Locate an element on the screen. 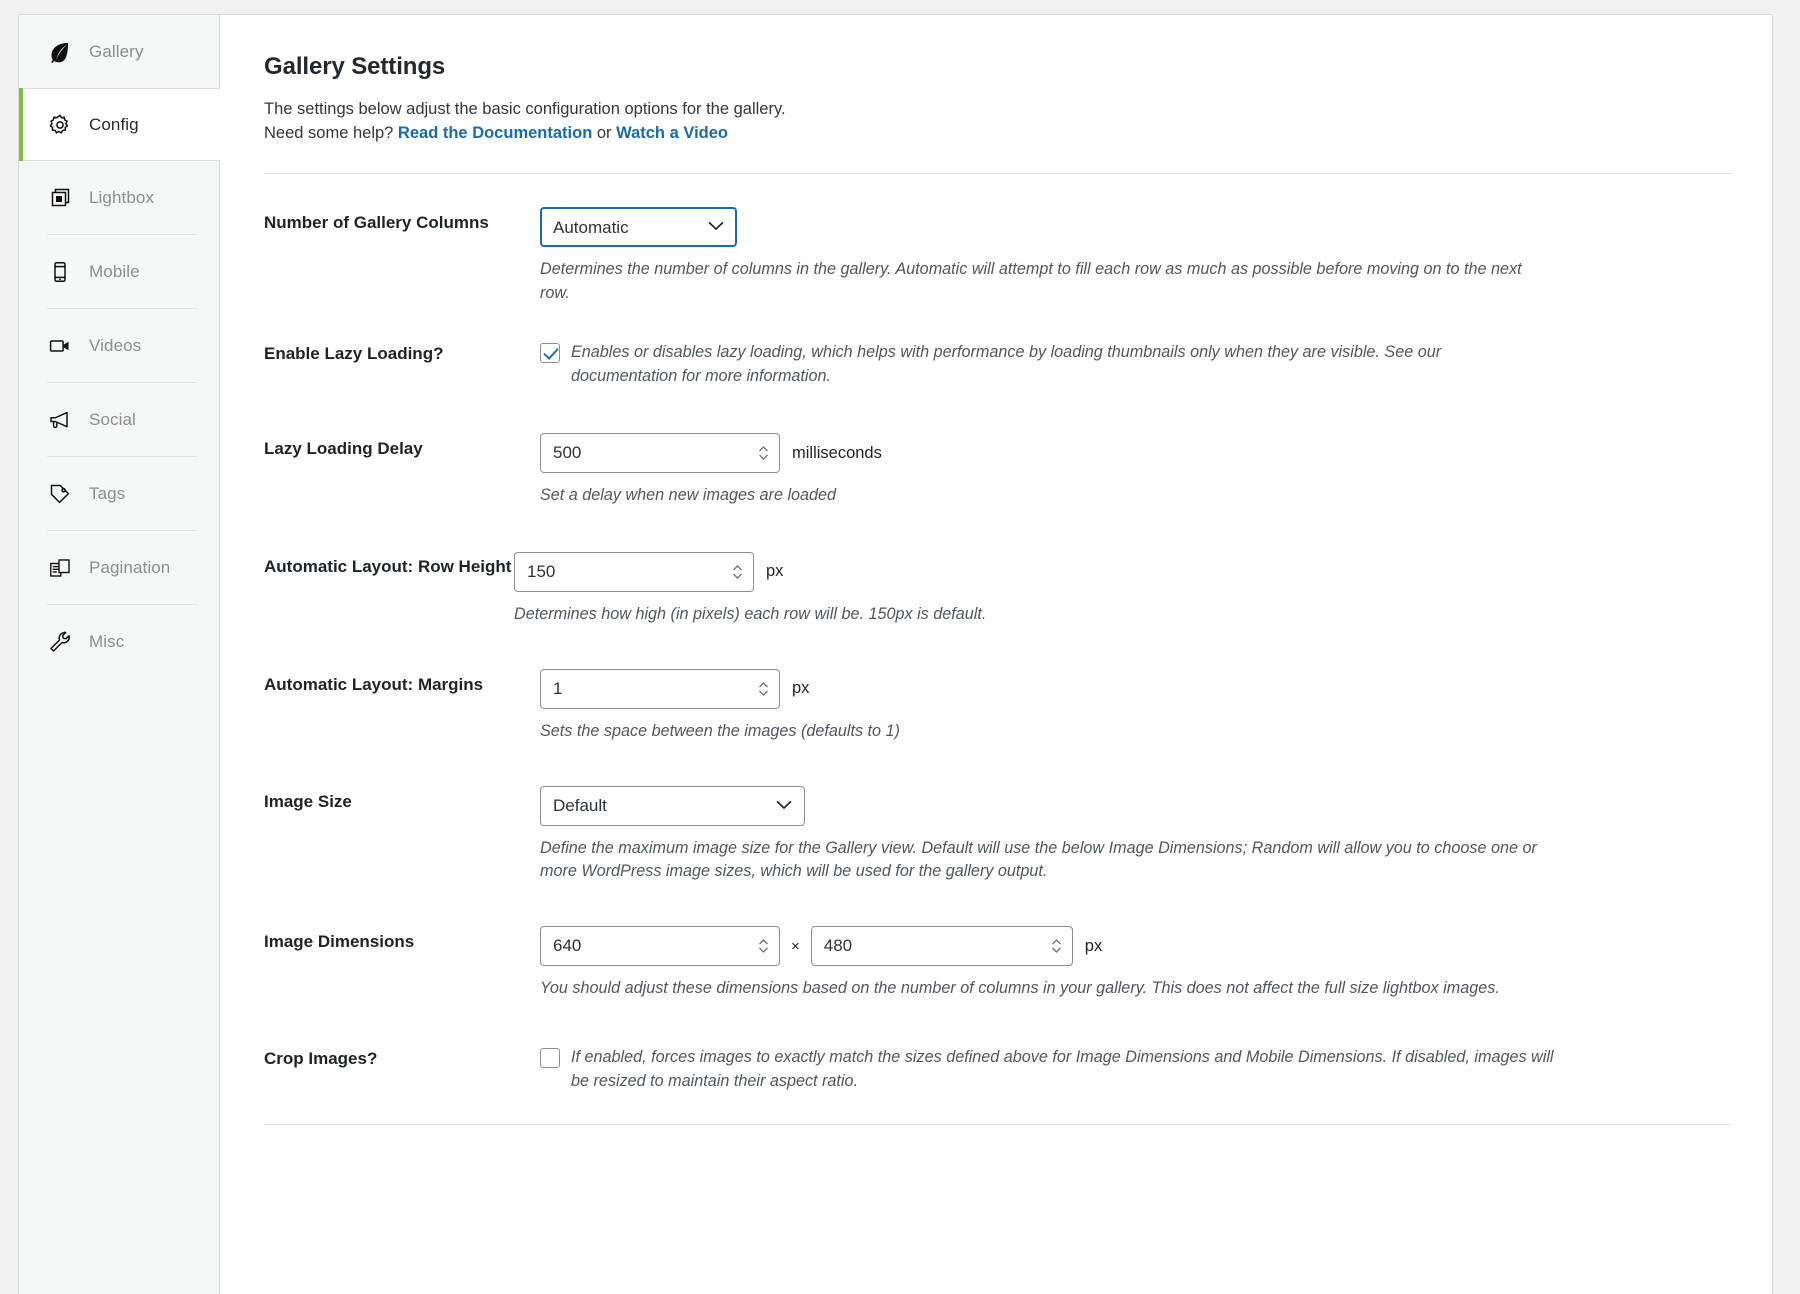 The width and height of the screenshot is (1800, 1294). pagination-icon is located at coordinates (60, 568).